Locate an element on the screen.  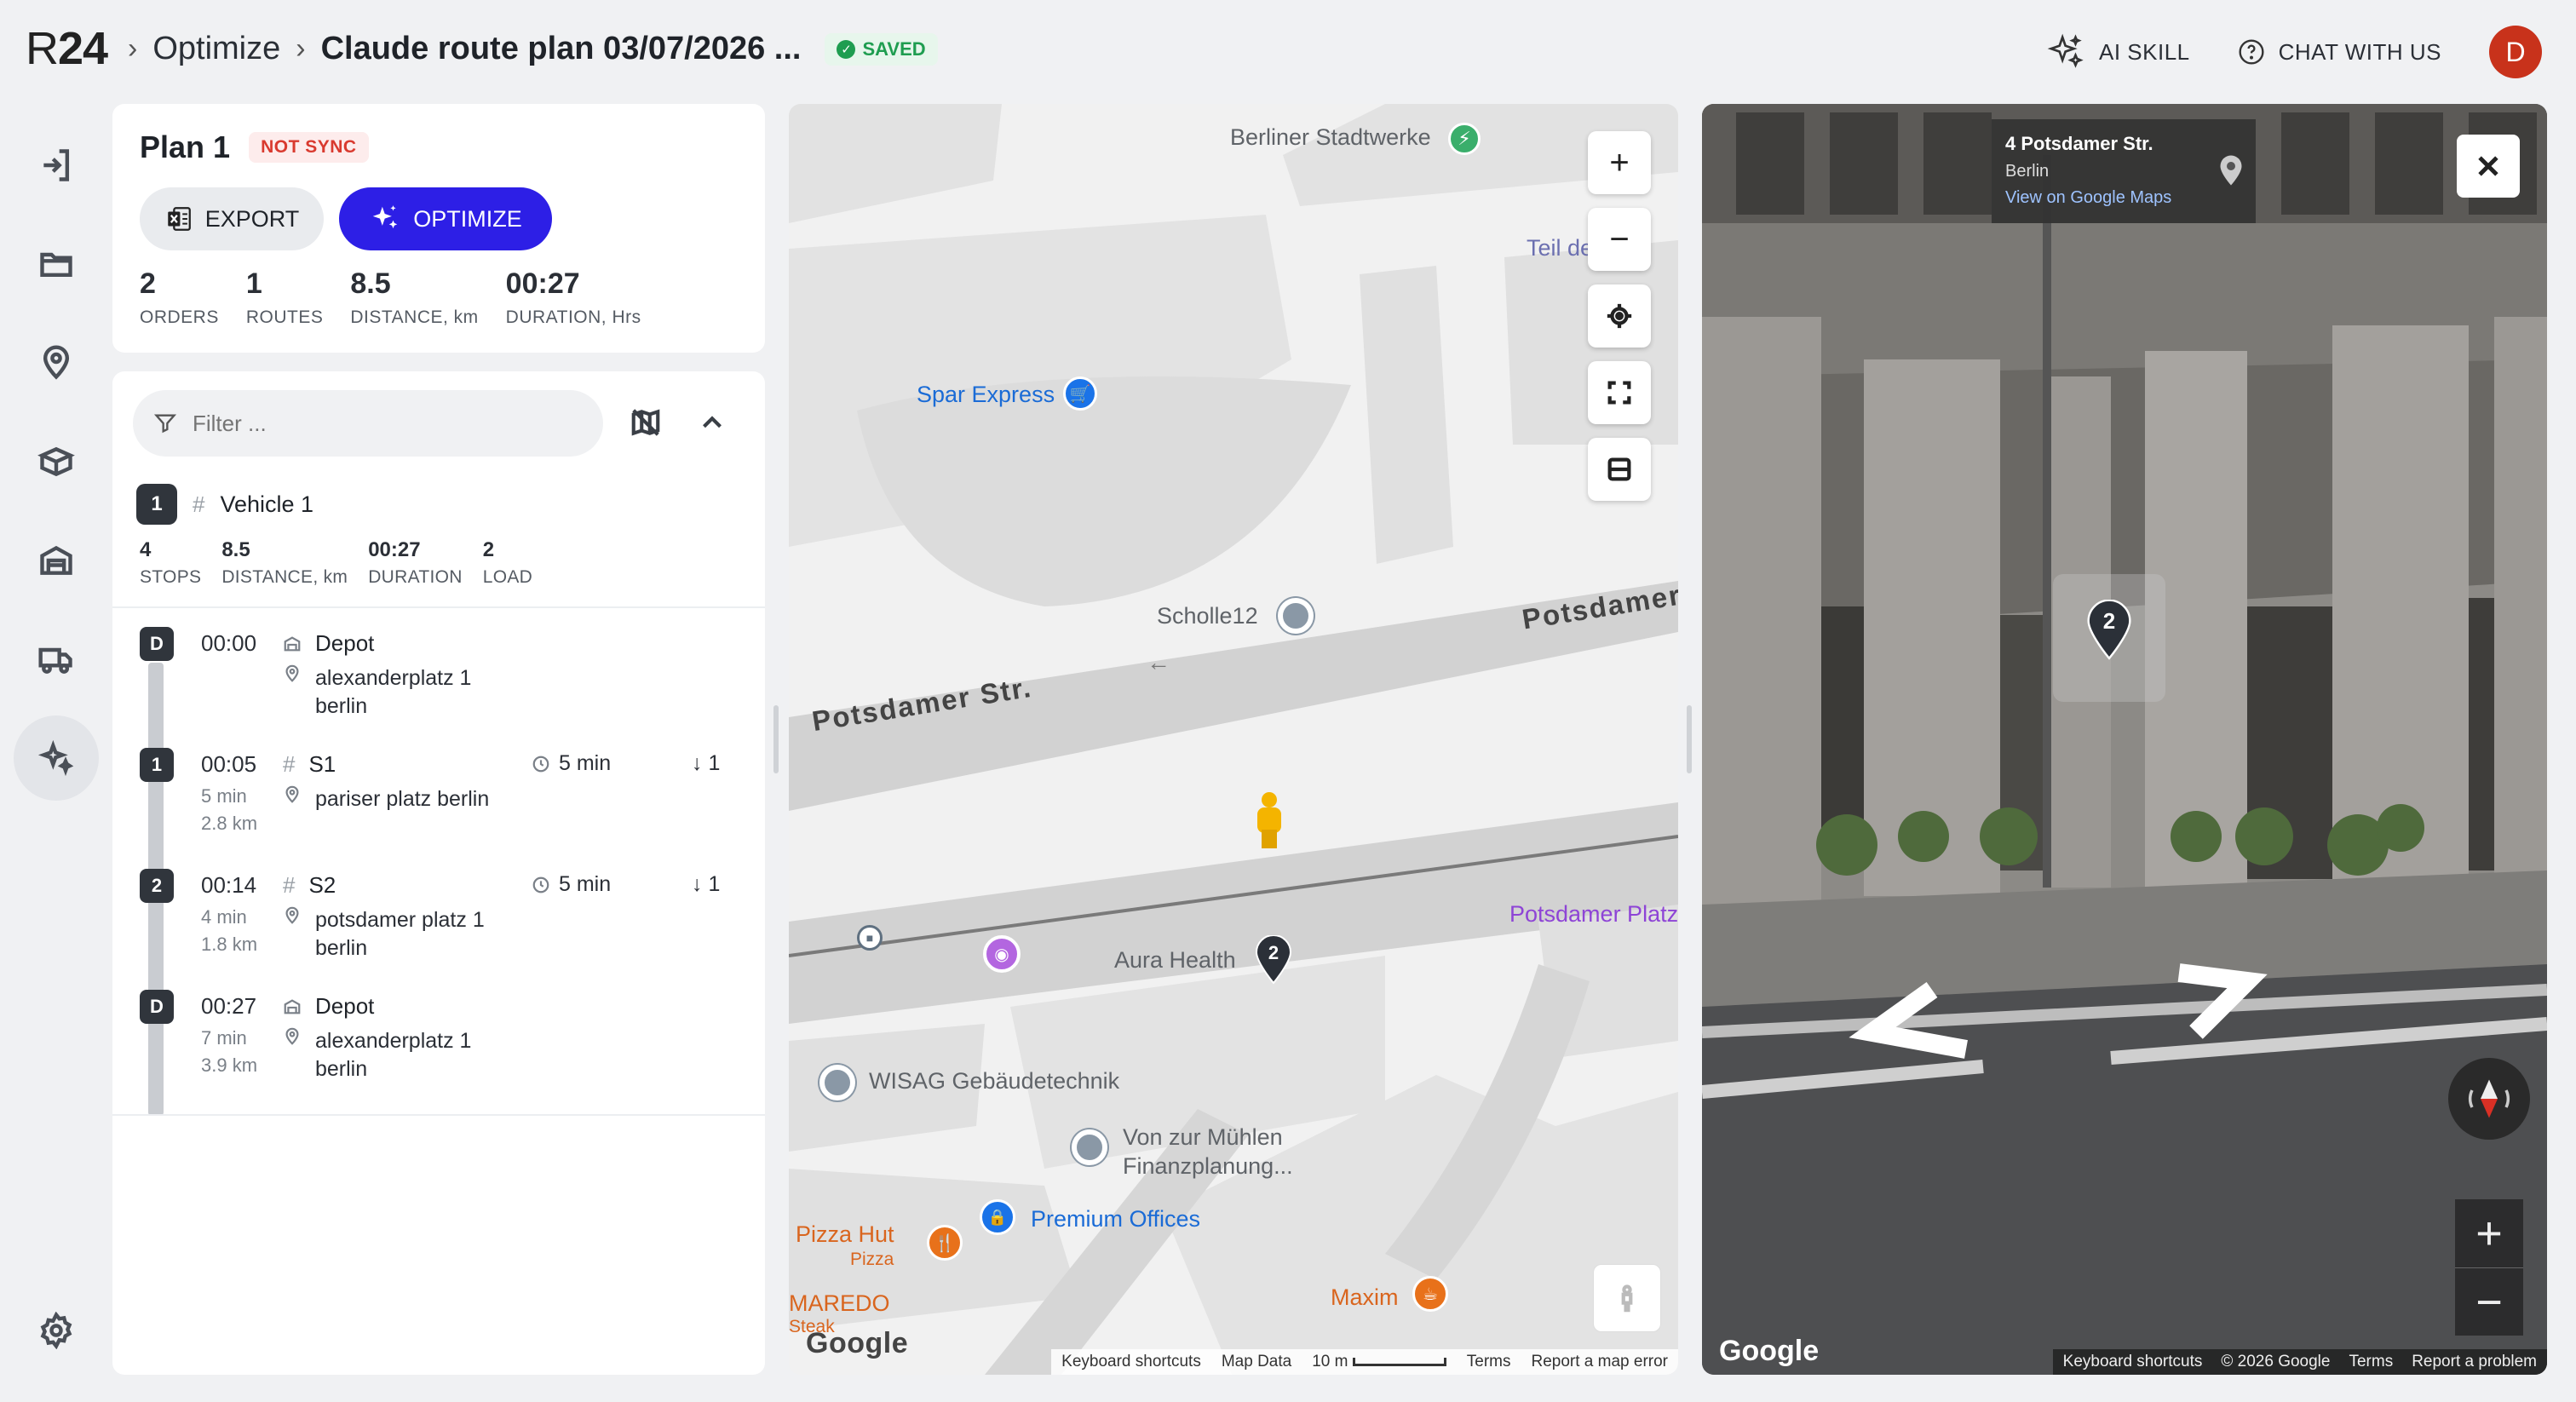
address-line-1: alexanderplatz 1 is located at coordinates (394, 678).